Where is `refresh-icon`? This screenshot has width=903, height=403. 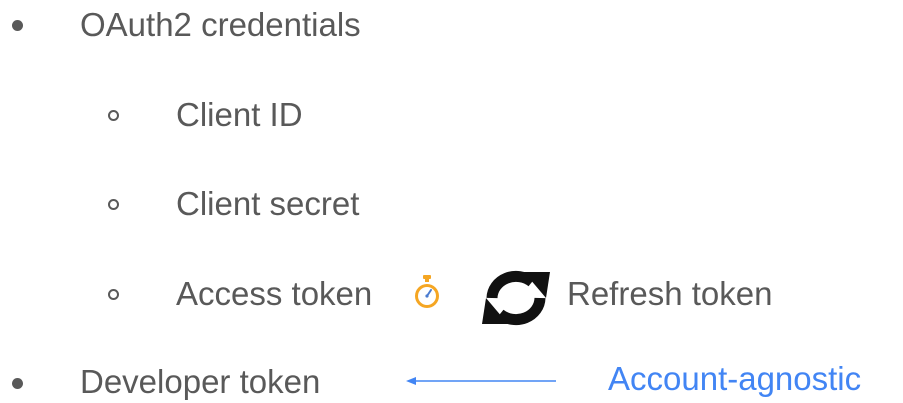 refresh-icon is located at coordinates (516, 300).